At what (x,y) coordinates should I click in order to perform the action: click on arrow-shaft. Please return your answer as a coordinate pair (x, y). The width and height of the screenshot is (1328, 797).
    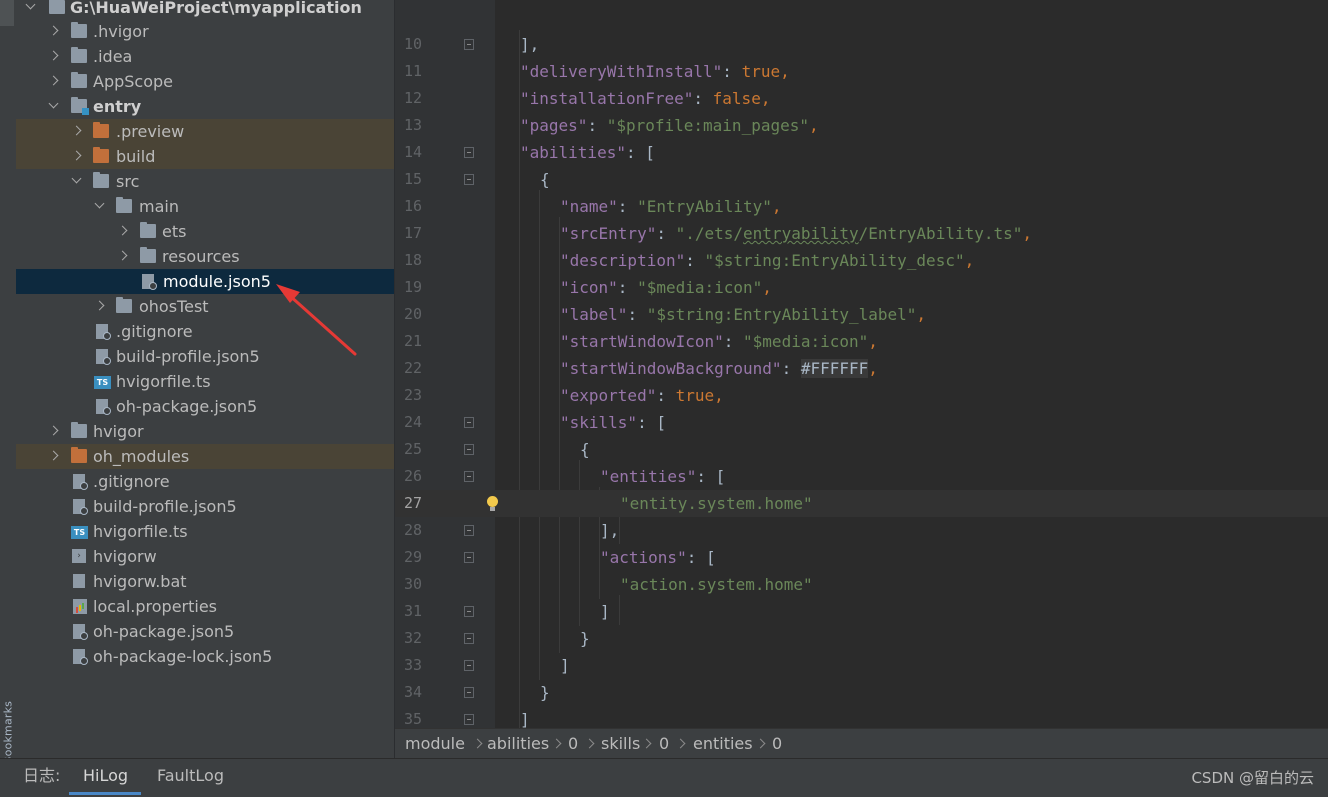
    Looking at the image, I should click on (322, 324).